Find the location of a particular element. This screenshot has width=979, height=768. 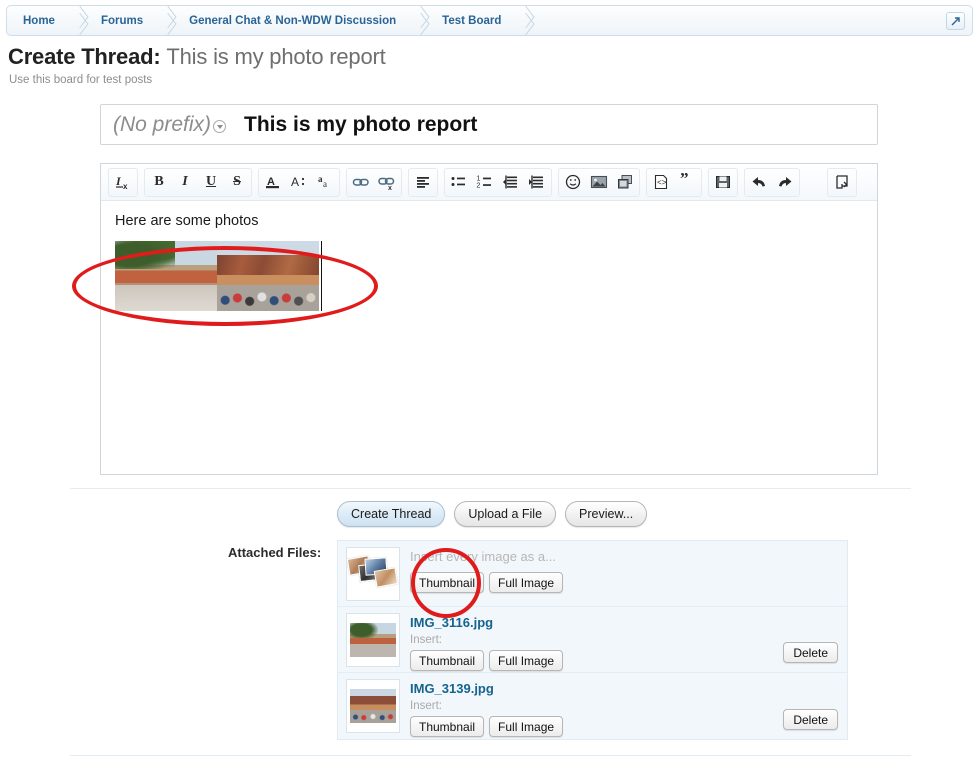

thread-title-row: (No prefix) This is my photo report is located at coordinates (489, 124).